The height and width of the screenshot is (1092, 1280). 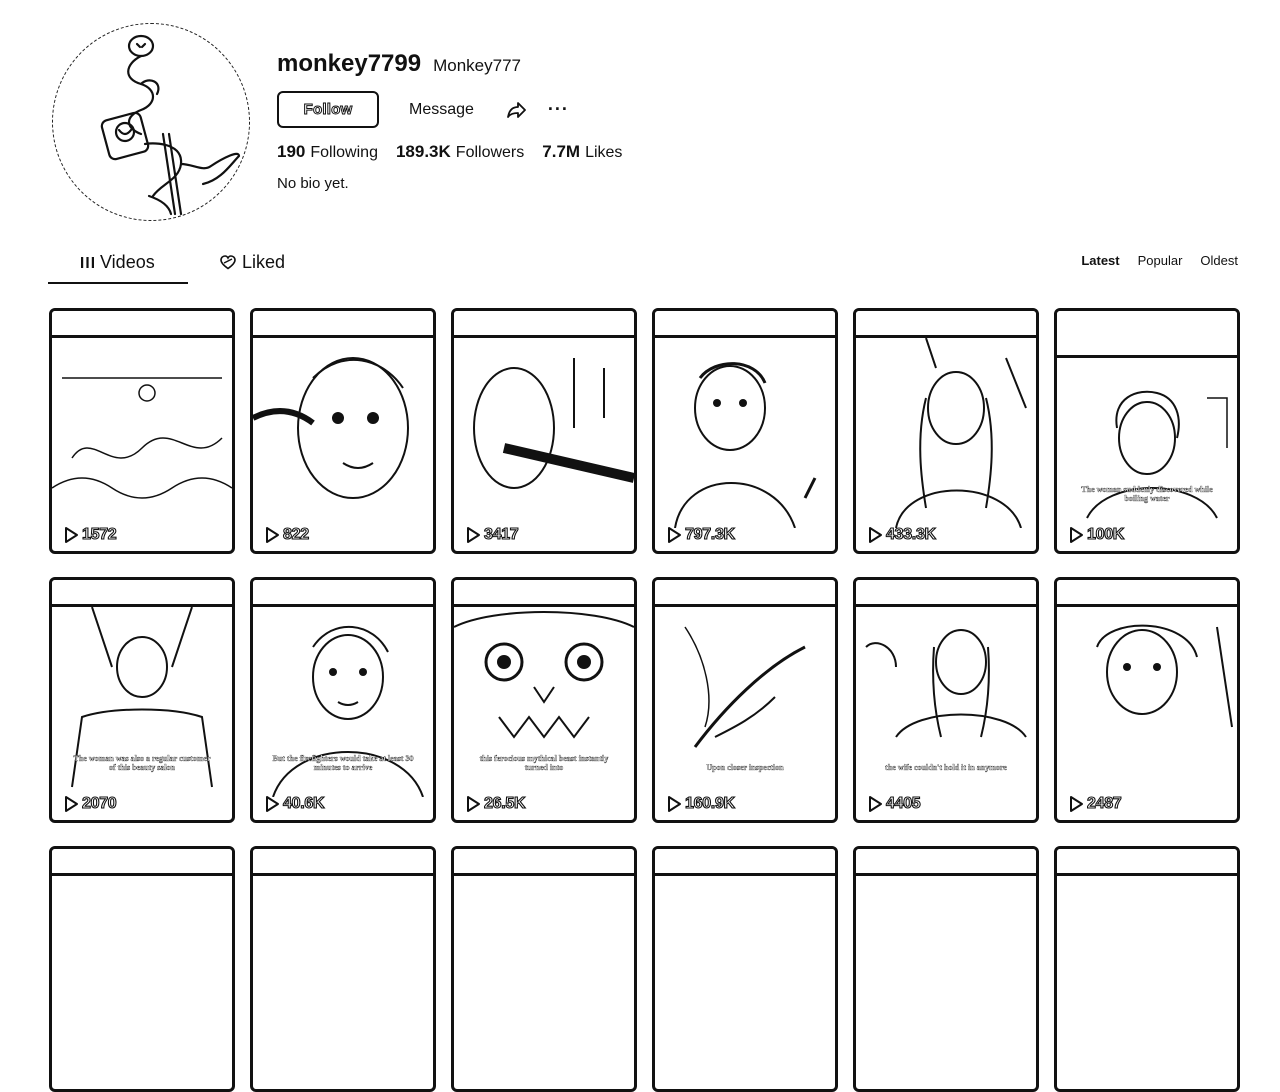 I want to click on video-card: 822, so click(x=343, y=431).